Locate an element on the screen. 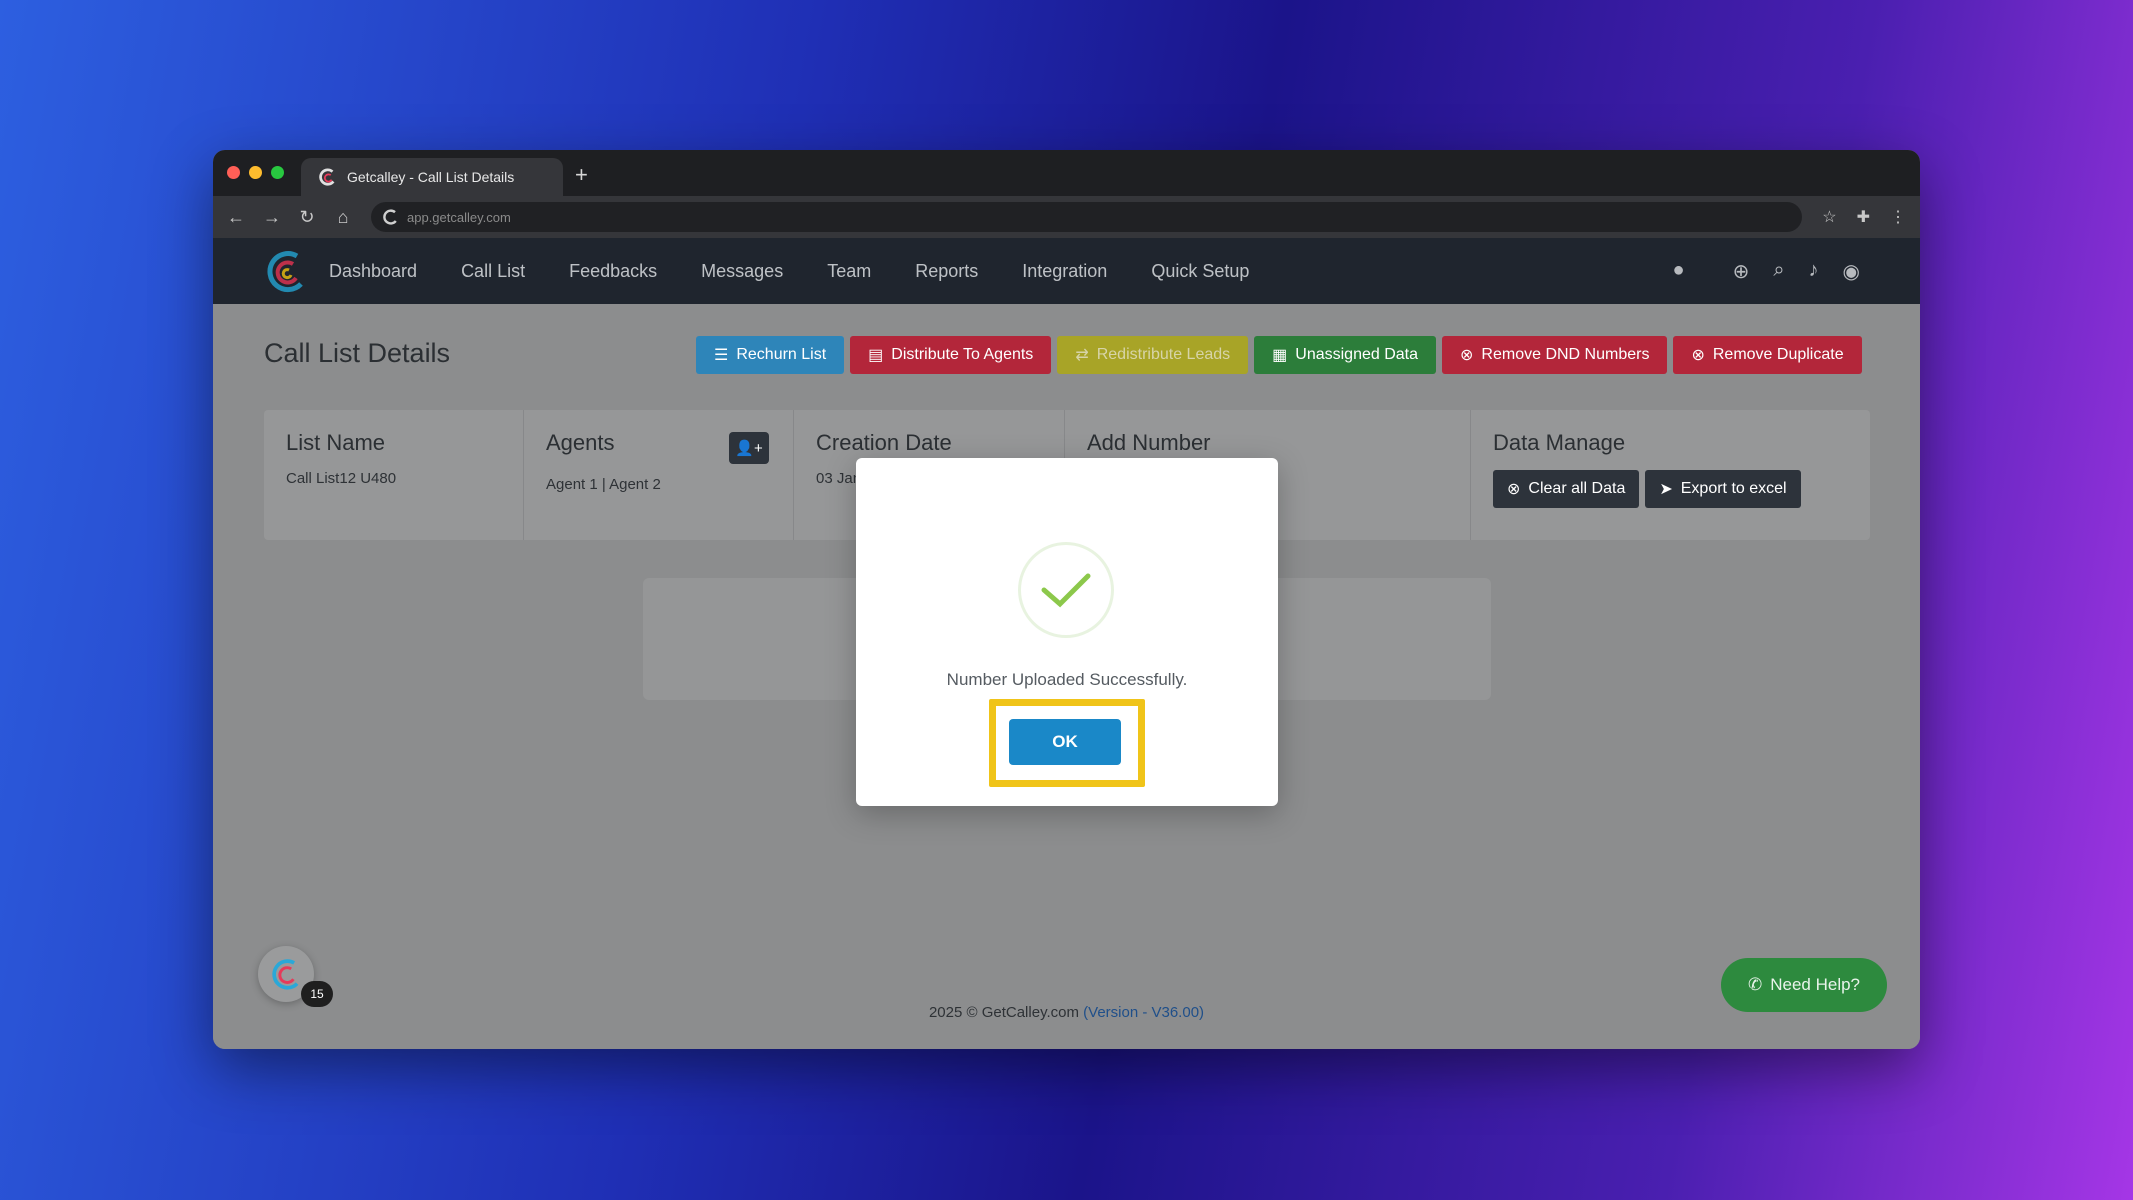 The width and height of the screenshot is (2133, 1200). footer: 2025 © GetCalley.com (Version - V36.00) is located at coordinates (1066, 1012).